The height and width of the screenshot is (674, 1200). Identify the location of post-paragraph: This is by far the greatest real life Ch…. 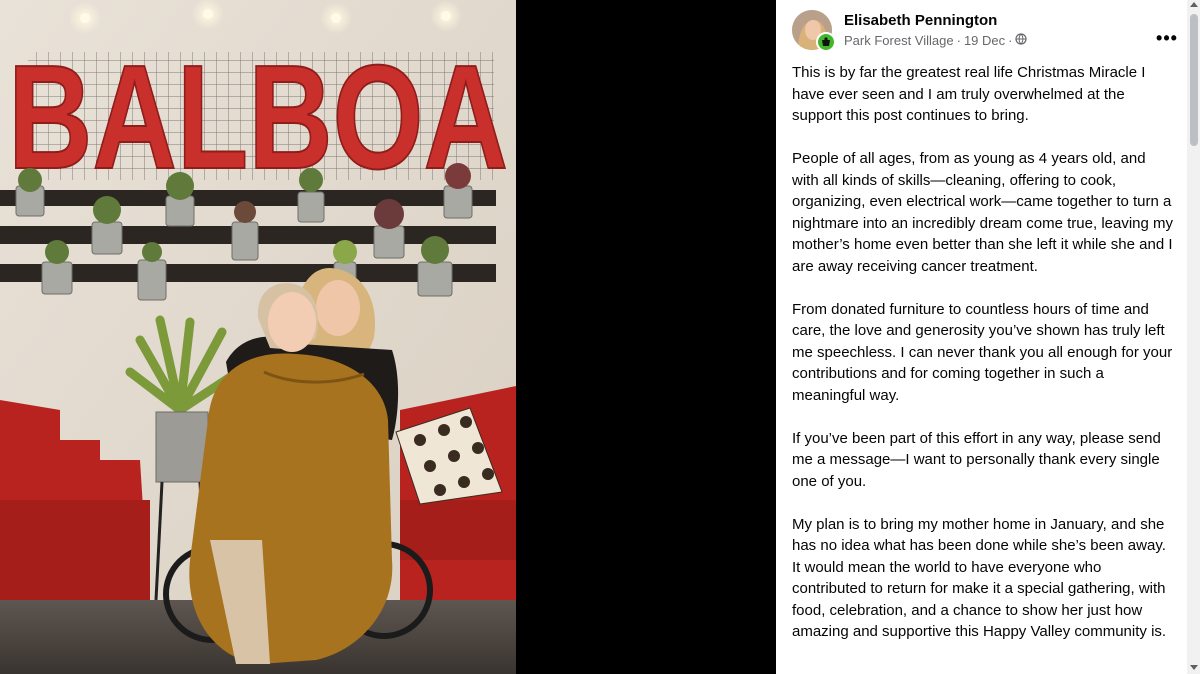
(969, 94).